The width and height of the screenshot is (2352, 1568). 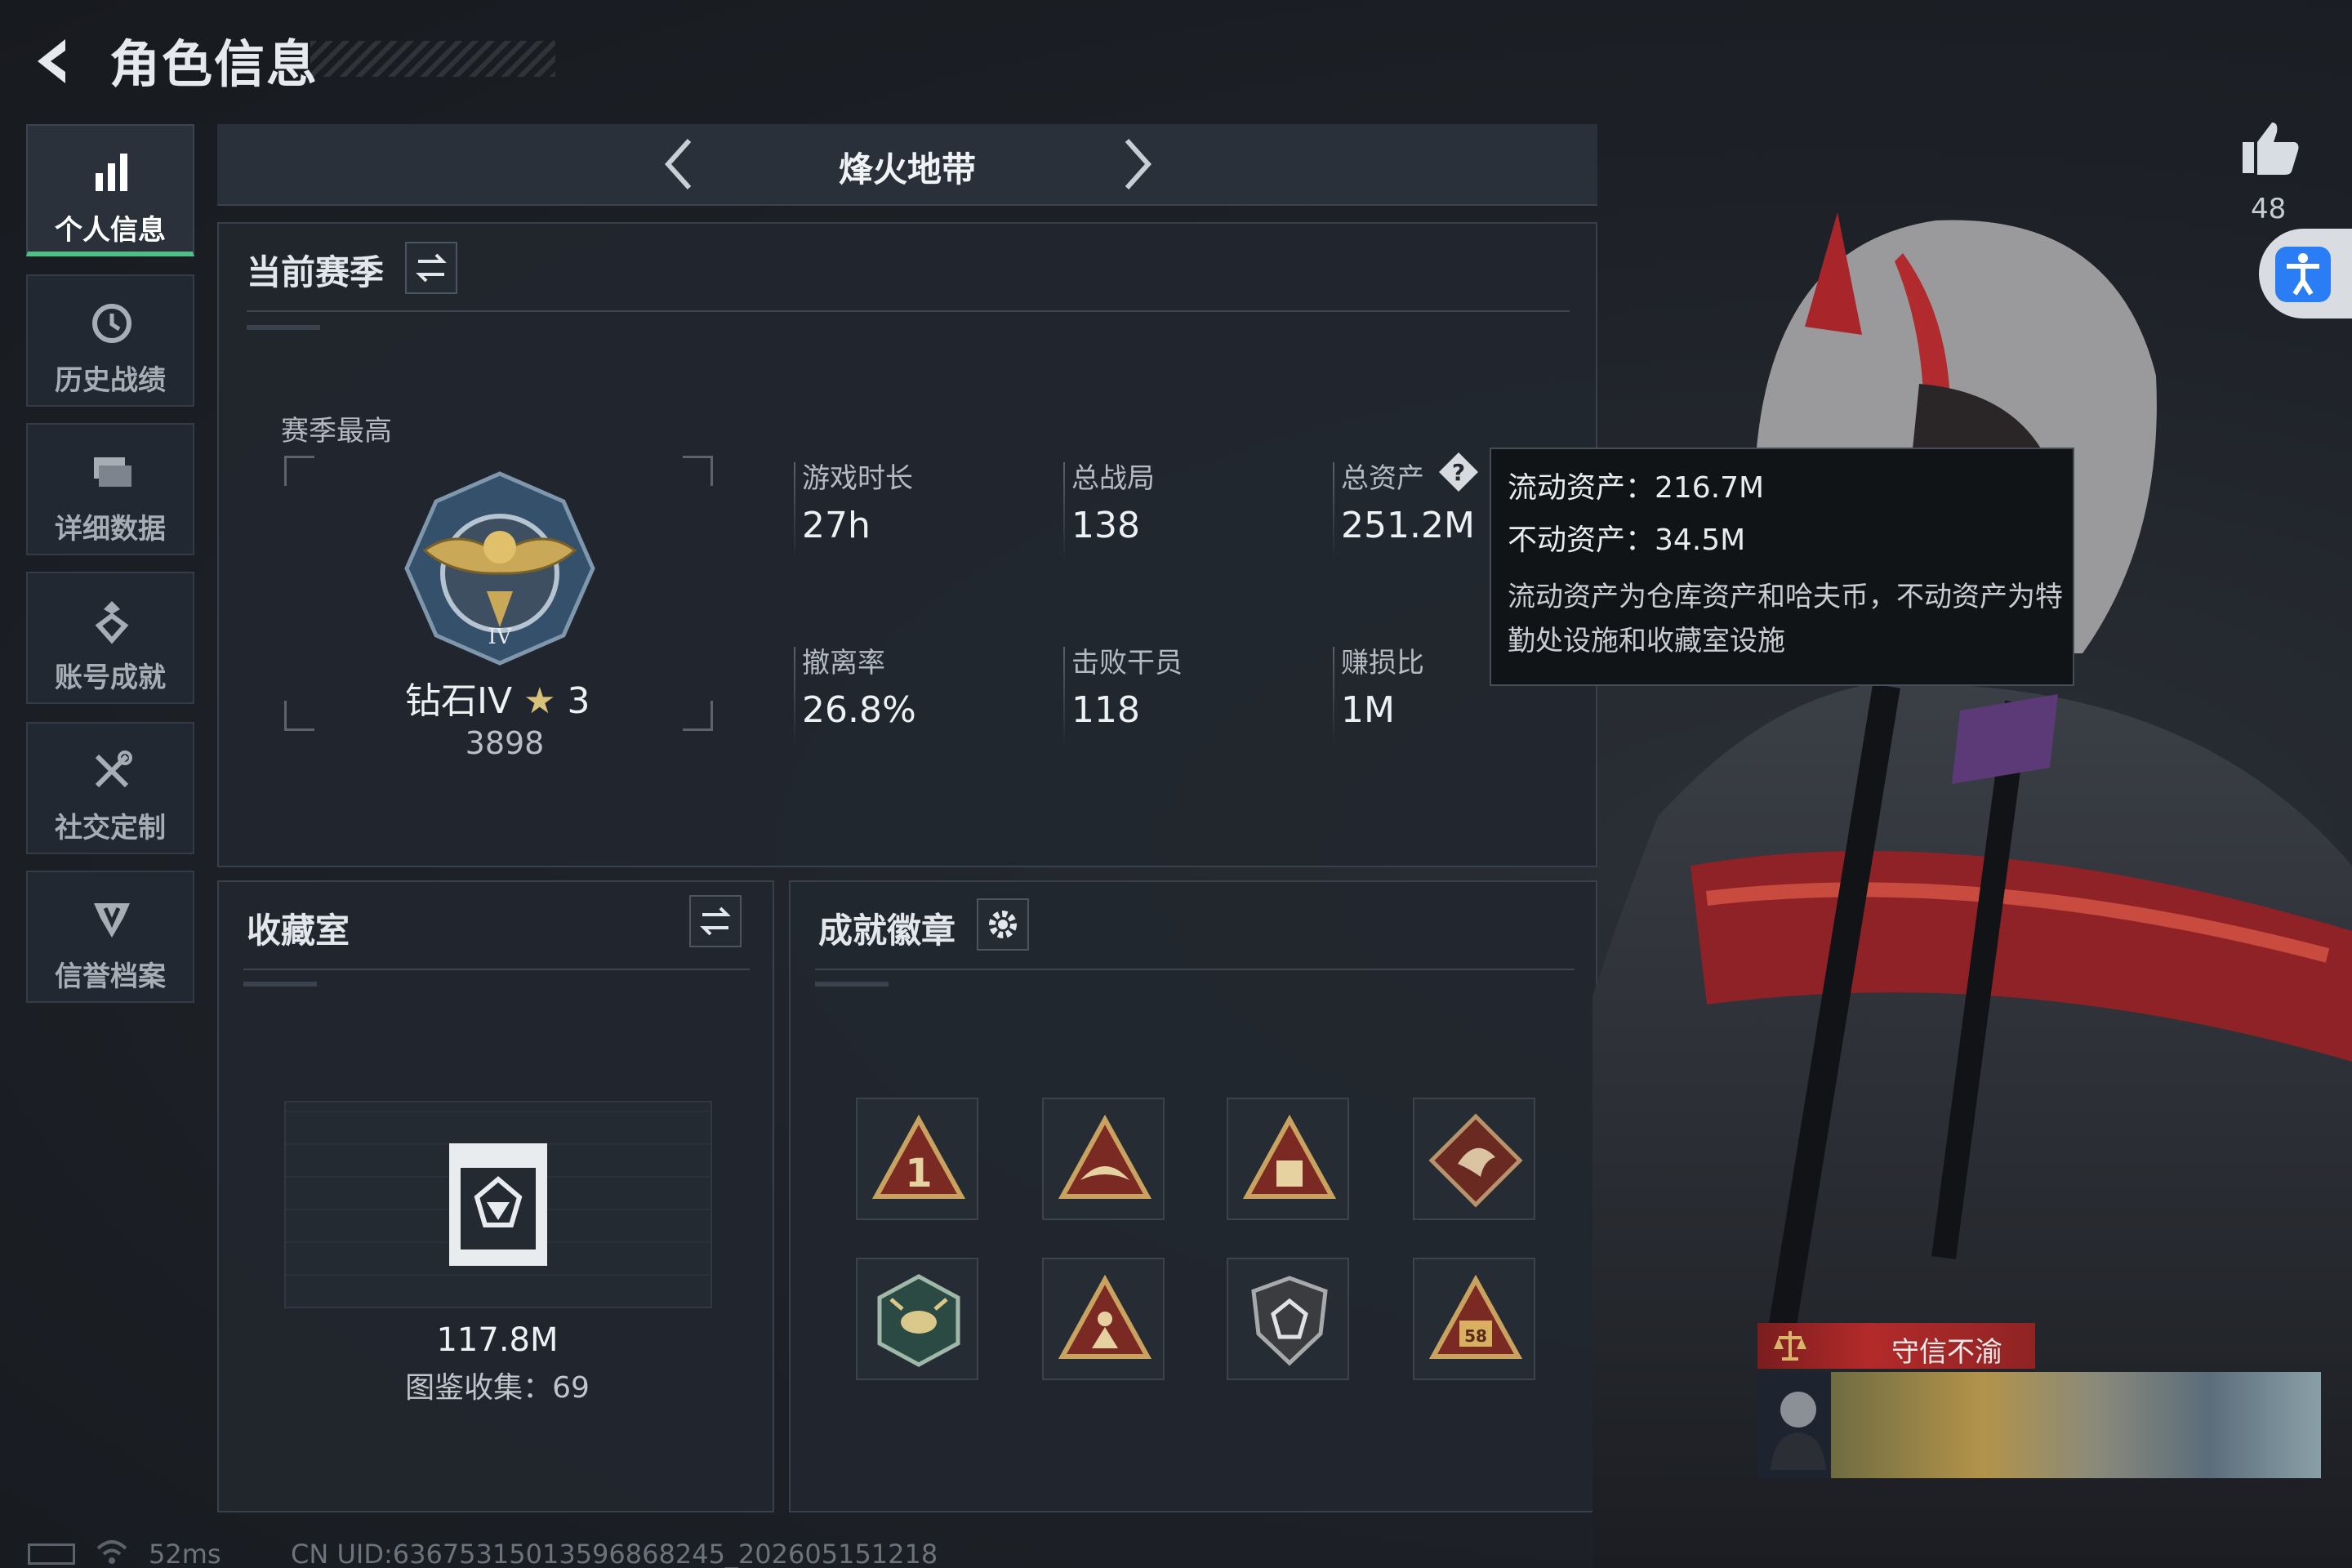 What do you see at coordinates (1475, 1316) in the screenshot?
I see `triangle-58-badge-icon: 58` at bounding box center [1475, 1316].